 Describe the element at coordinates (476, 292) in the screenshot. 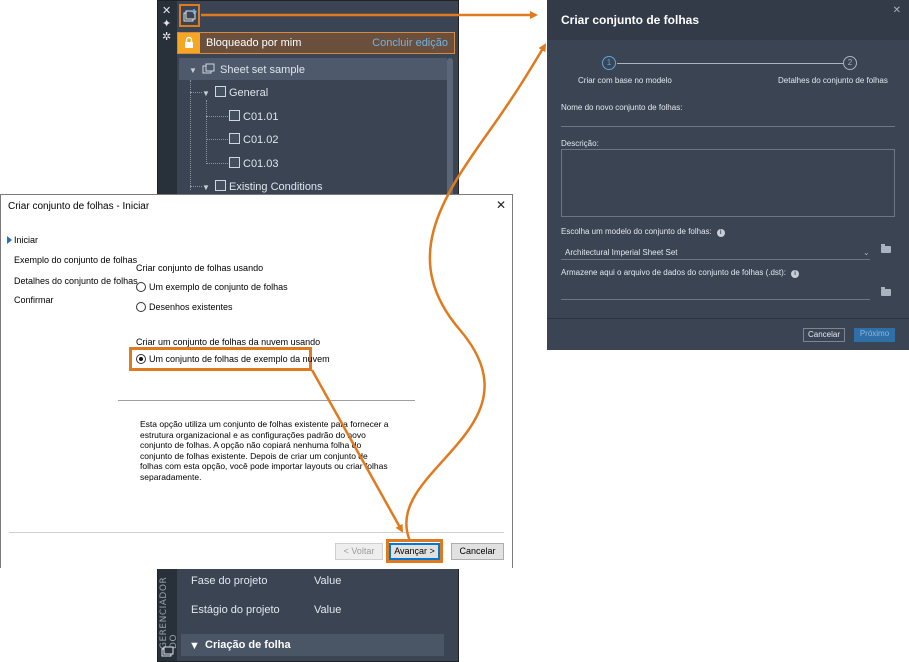

I see `callout-arrow-to-web-dialog` at that location.